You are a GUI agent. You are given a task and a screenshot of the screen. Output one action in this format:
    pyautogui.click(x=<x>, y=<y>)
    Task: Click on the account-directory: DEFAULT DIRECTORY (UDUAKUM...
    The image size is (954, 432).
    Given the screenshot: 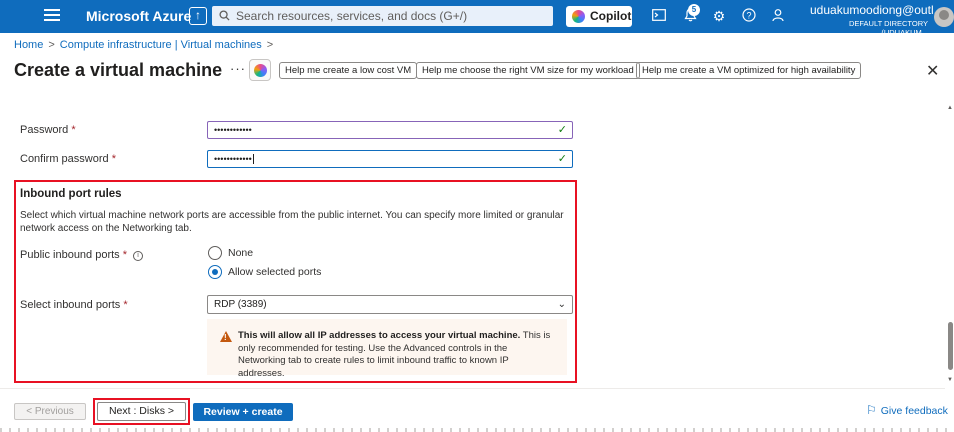 What is the action you would take?
    pyautogui.click(x=888, y=28)
    